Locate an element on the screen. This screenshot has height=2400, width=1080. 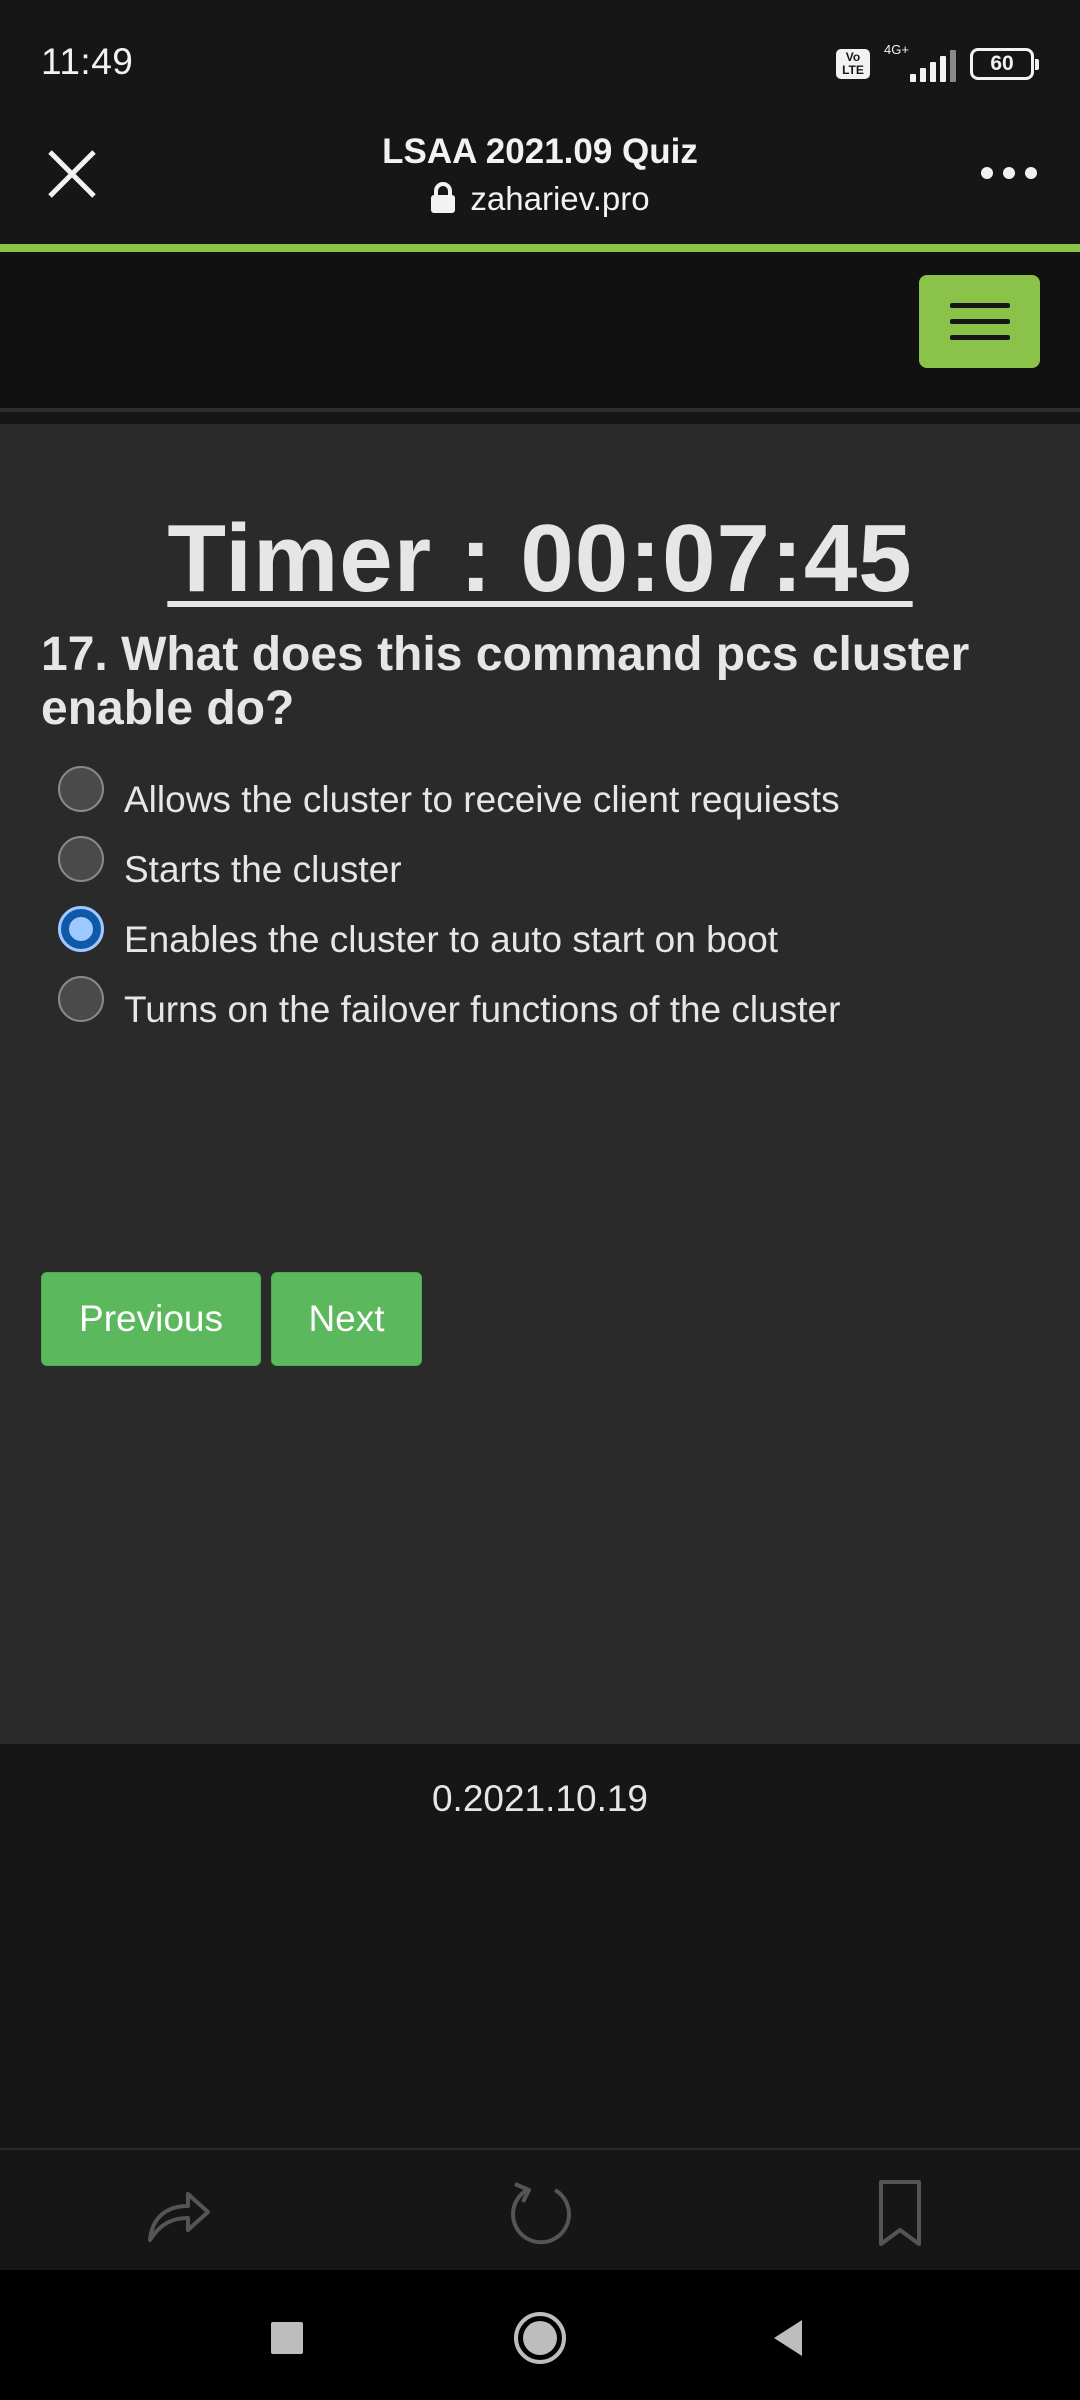
battery-icon: 60 is located at coordinates (1004, 64).